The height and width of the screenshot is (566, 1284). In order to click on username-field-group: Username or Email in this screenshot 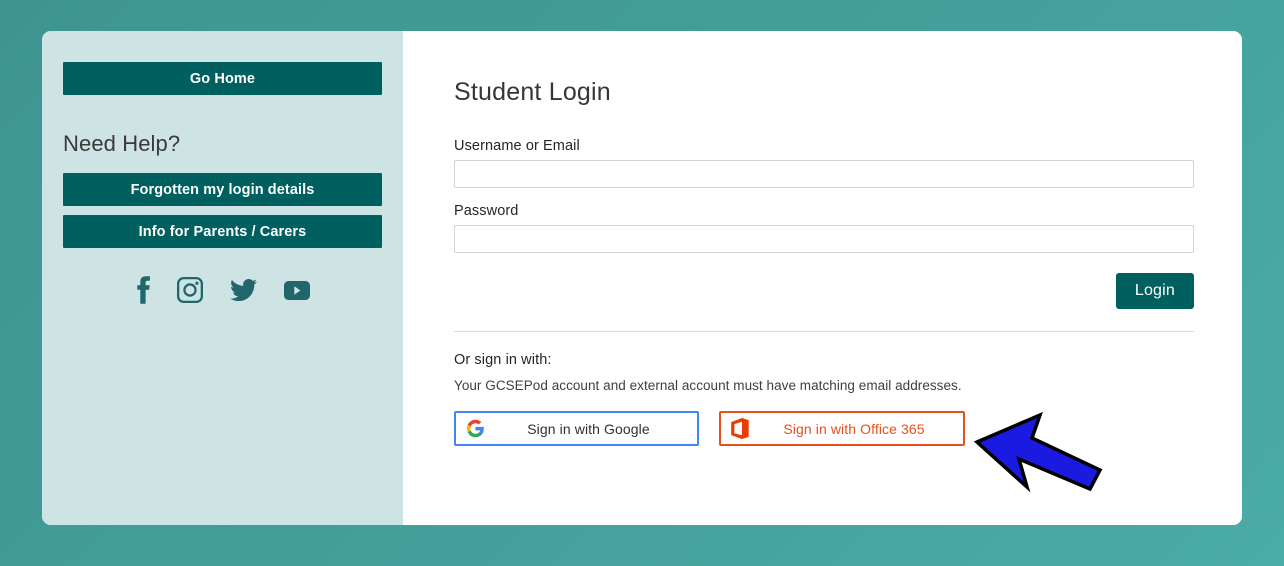, I will do `click(824, 163)`.